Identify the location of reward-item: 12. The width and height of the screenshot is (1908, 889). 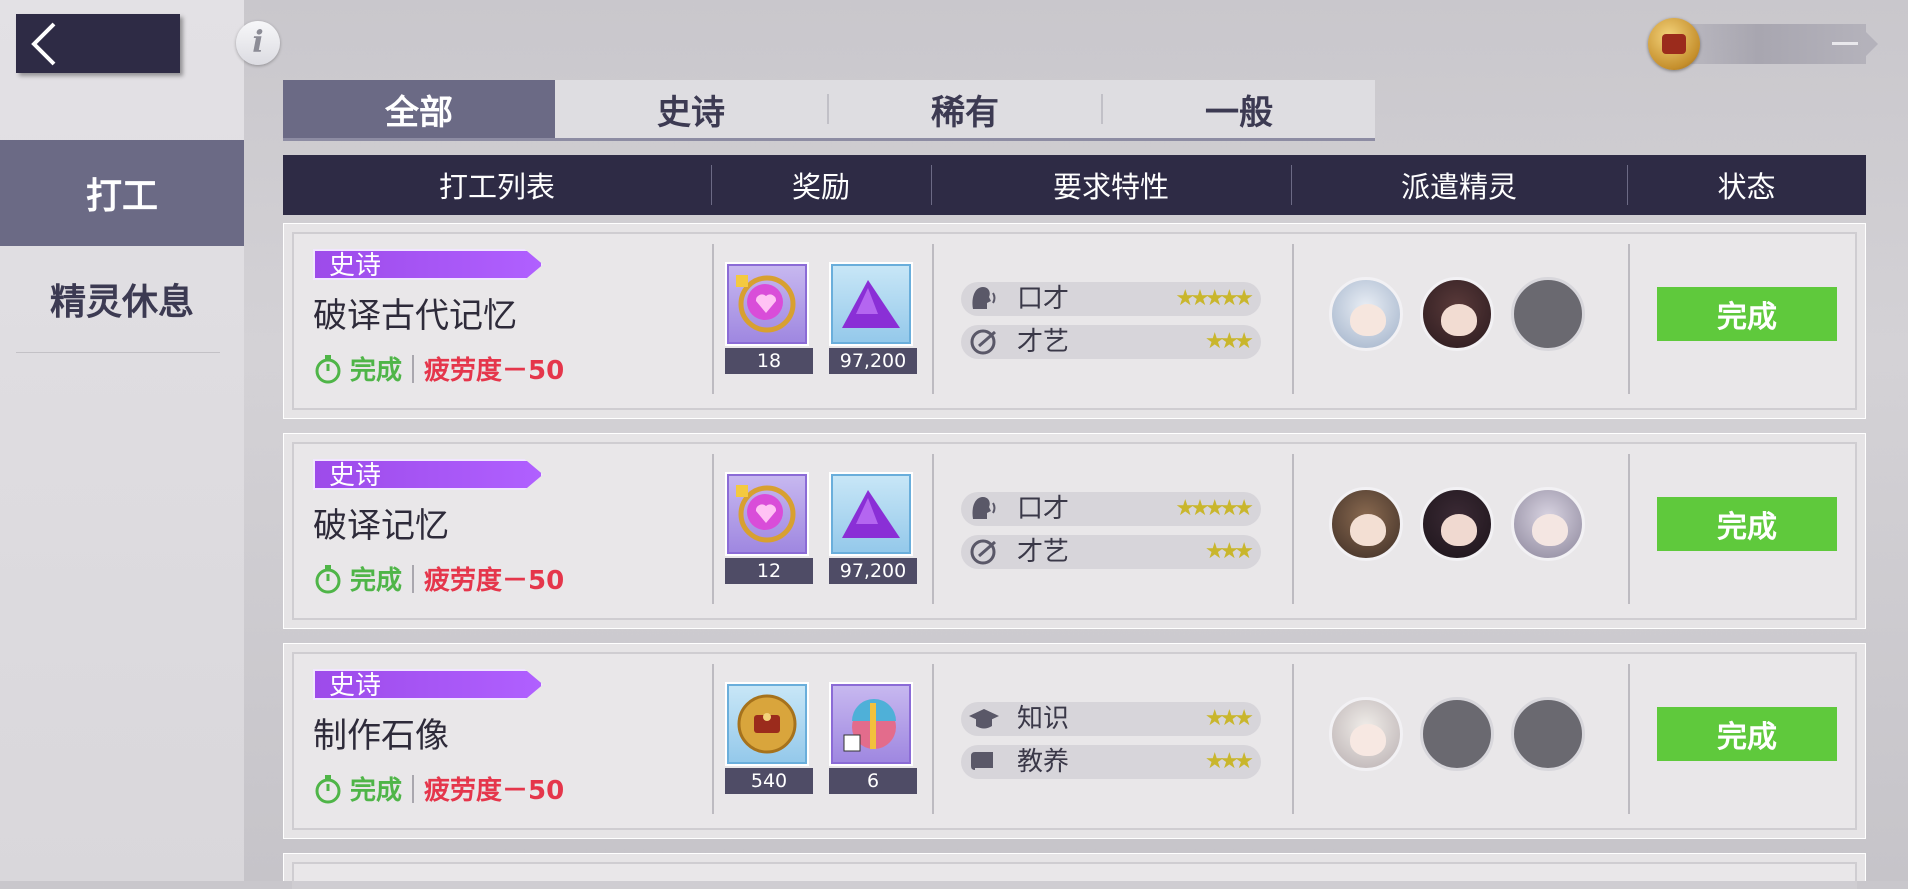
(769, 528).